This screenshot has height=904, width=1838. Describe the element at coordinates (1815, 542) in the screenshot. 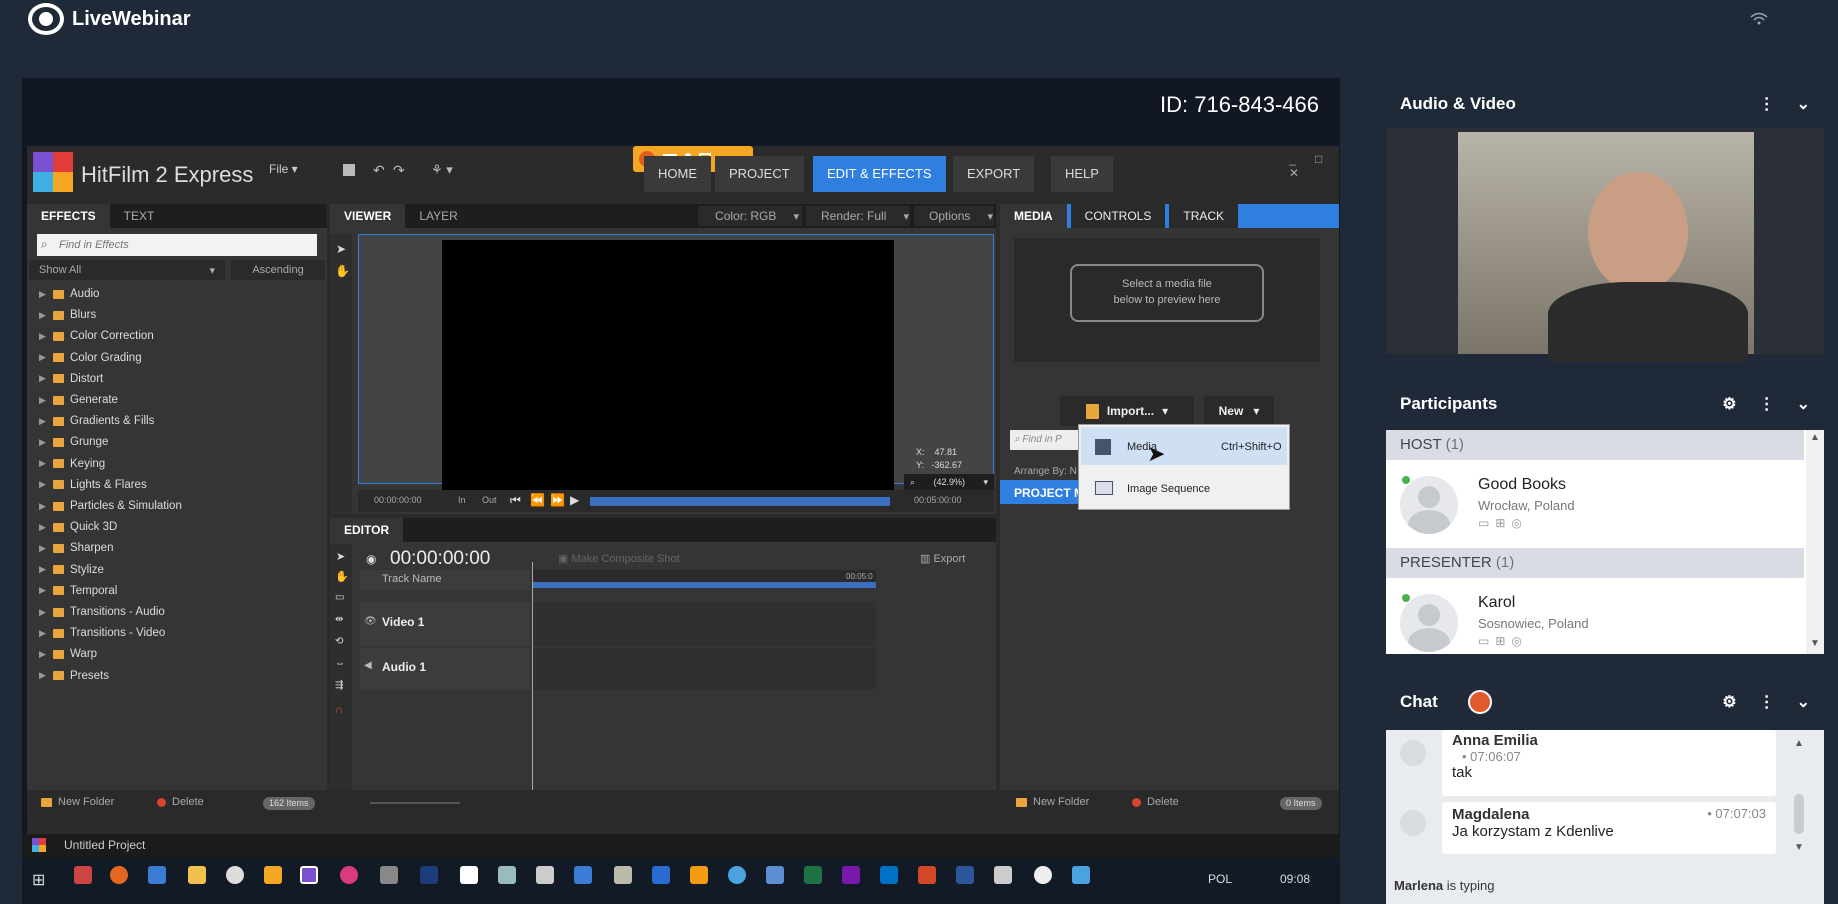

I see `participants-scrollbar: ▲ ▼` at that location.